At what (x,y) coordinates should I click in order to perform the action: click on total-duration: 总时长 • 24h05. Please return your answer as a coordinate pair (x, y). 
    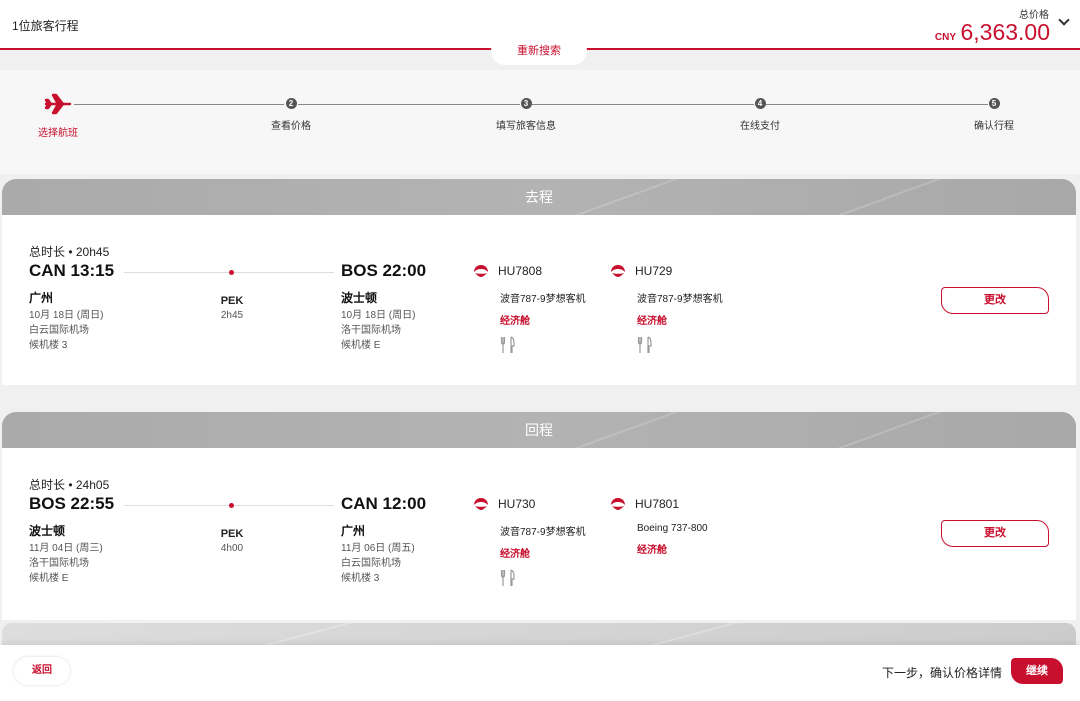
    Looking at the image, I should click on (69, 485).